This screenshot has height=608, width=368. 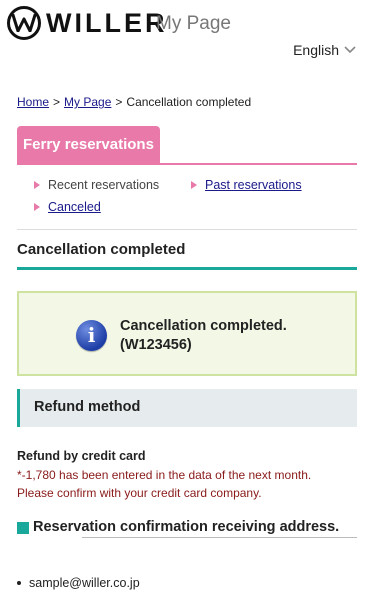 I want to click on subnav-item-past: Past reservations, so click(x=246, y=185).